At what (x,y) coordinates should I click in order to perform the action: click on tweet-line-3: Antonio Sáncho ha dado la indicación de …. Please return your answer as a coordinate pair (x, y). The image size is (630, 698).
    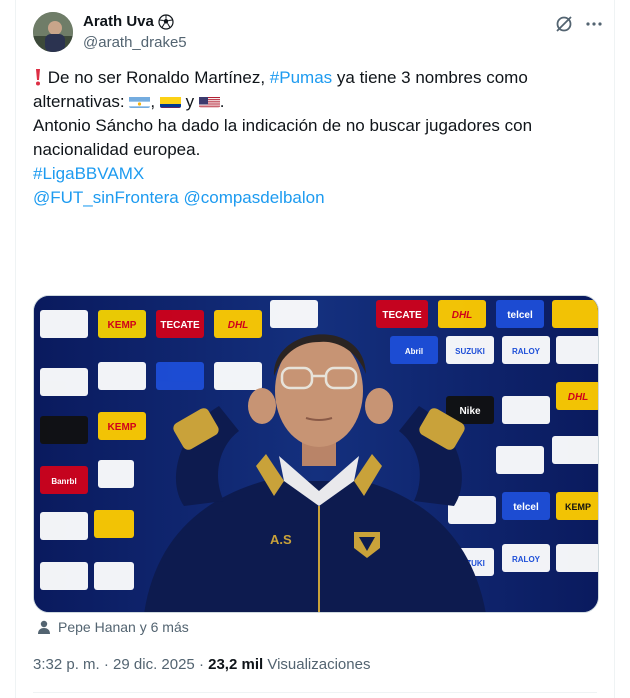
    Looking at the image, I should click on (283, 125).